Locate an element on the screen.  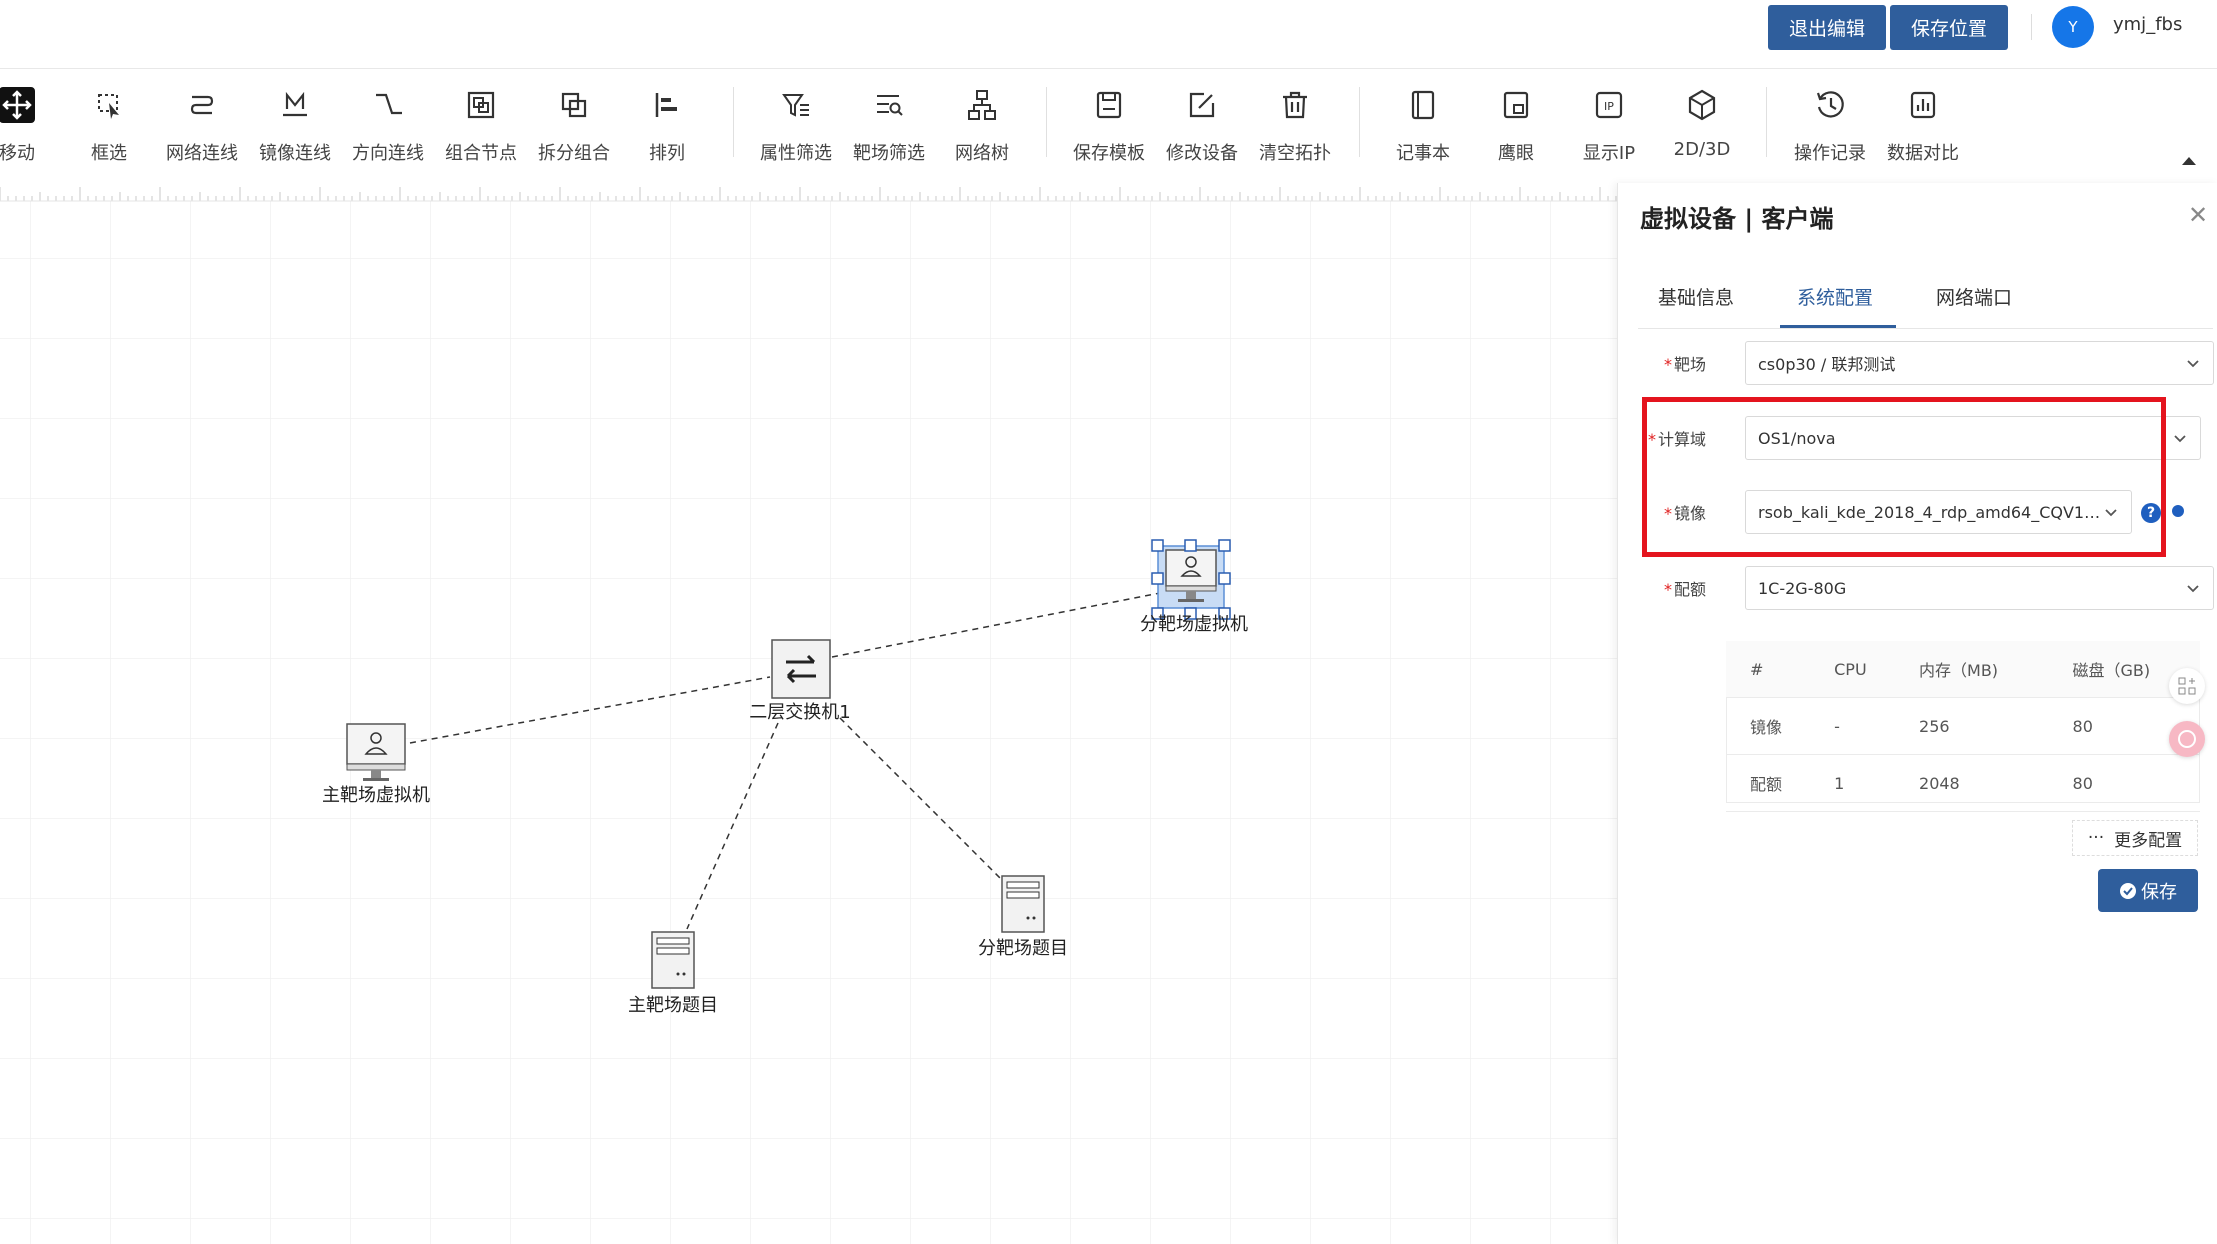
tool-label: 移动 is located at coordinates (17, 153).